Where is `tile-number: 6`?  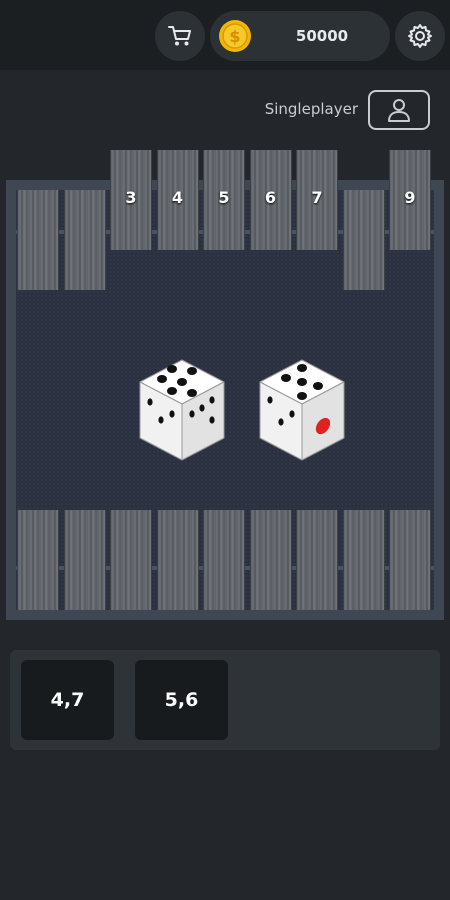
tile-number: 6 is located at coordinates (270, 197).